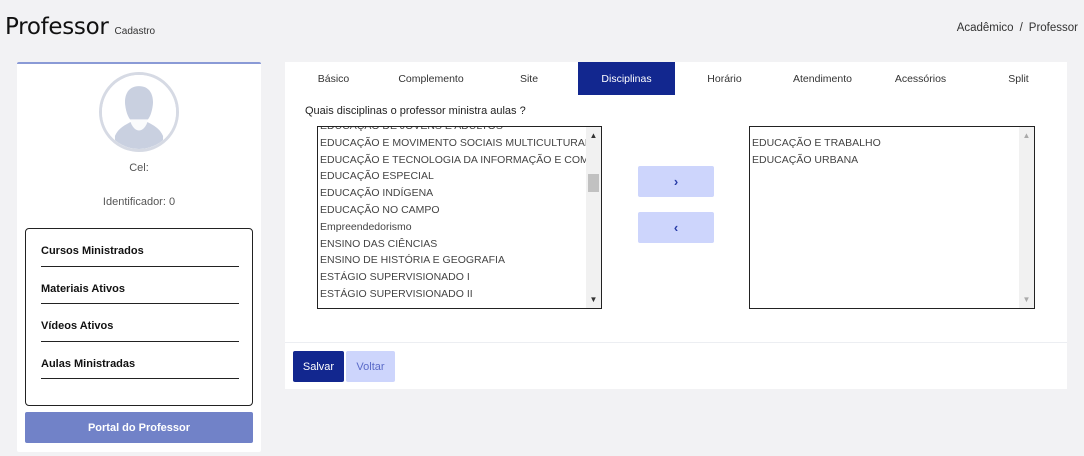 The width and height of the screenshot is (1084, 456). I want to click on back-button: Voltar, so click(370, 366).